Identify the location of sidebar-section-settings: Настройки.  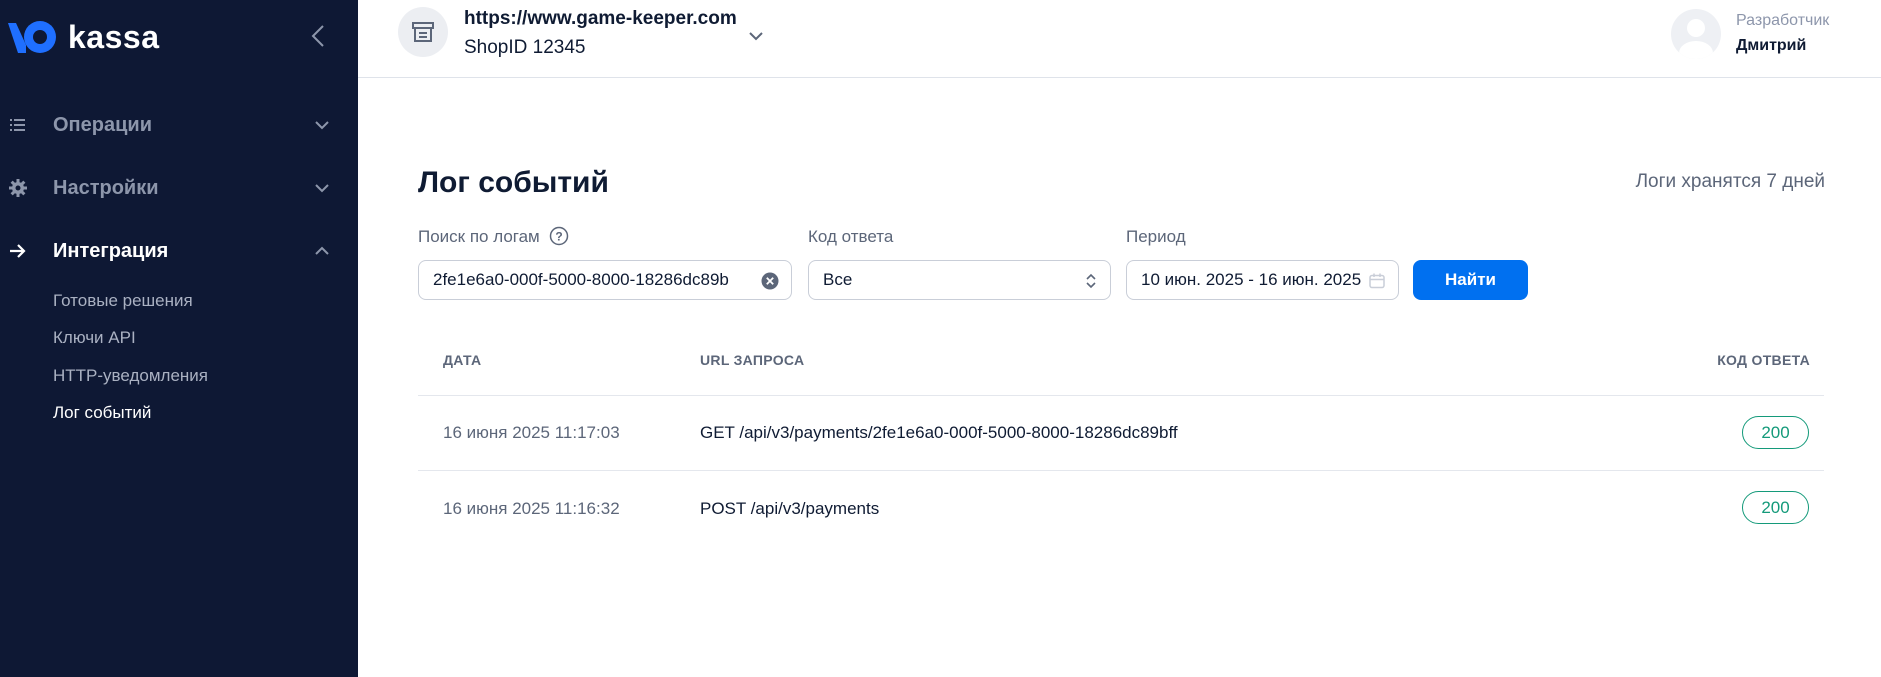
(179, 188).